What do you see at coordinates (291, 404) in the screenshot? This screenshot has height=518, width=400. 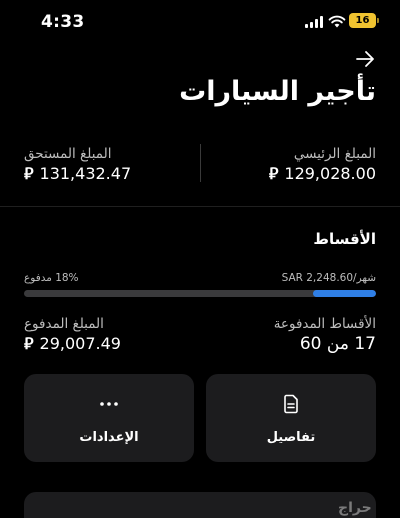 I see `document-icon` at bounding box center [291, 404].